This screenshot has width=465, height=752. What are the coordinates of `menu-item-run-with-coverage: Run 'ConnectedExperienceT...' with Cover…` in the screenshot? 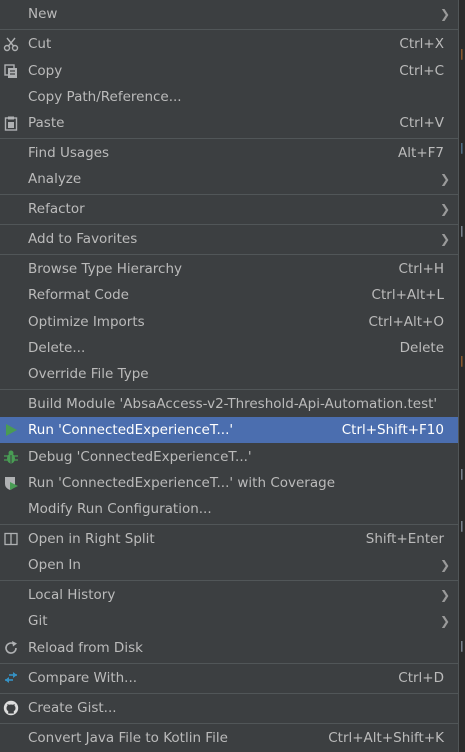 It's located at (229, 483).